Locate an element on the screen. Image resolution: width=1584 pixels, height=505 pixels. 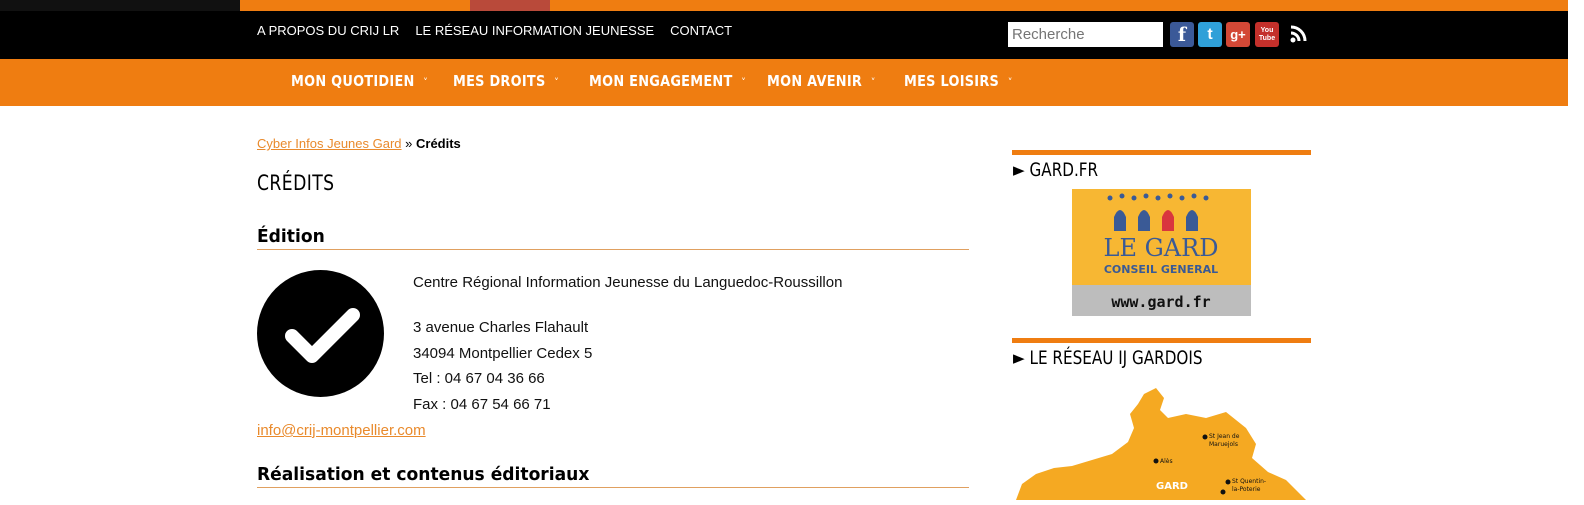
gard-logo: LE GARD CONSEIL GENERAL www.gard.fr is located at coordinates (1161, 252).